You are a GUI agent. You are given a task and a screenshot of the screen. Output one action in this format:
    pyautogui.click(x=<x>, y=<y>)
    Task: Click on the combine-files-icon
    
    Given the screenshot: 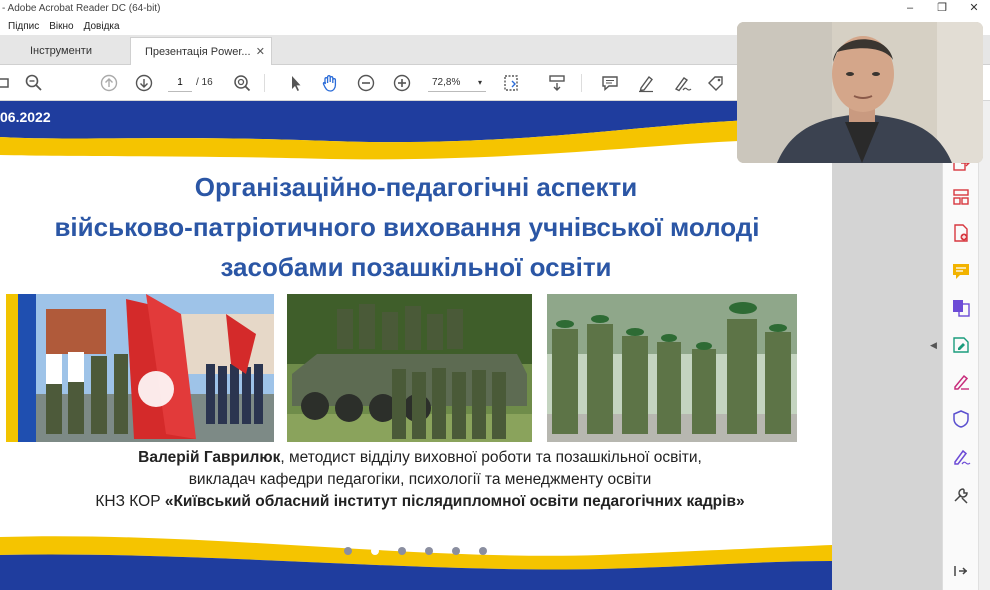 What is the action you would take?
    pyautogui.click(x=961, y=307)
    